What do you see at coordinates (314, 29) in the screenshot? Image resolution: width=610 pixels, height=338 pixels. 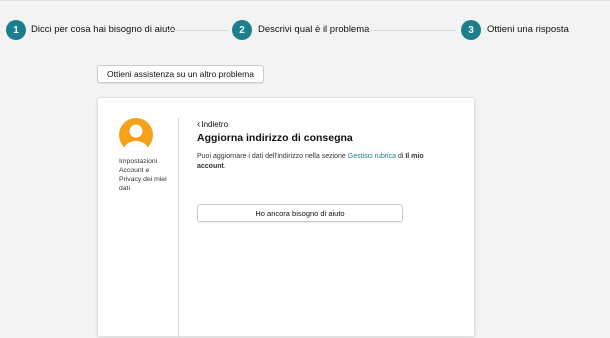 I see `step-2-label: Descrivi qual è il problema` at bounding box center [314, 29].